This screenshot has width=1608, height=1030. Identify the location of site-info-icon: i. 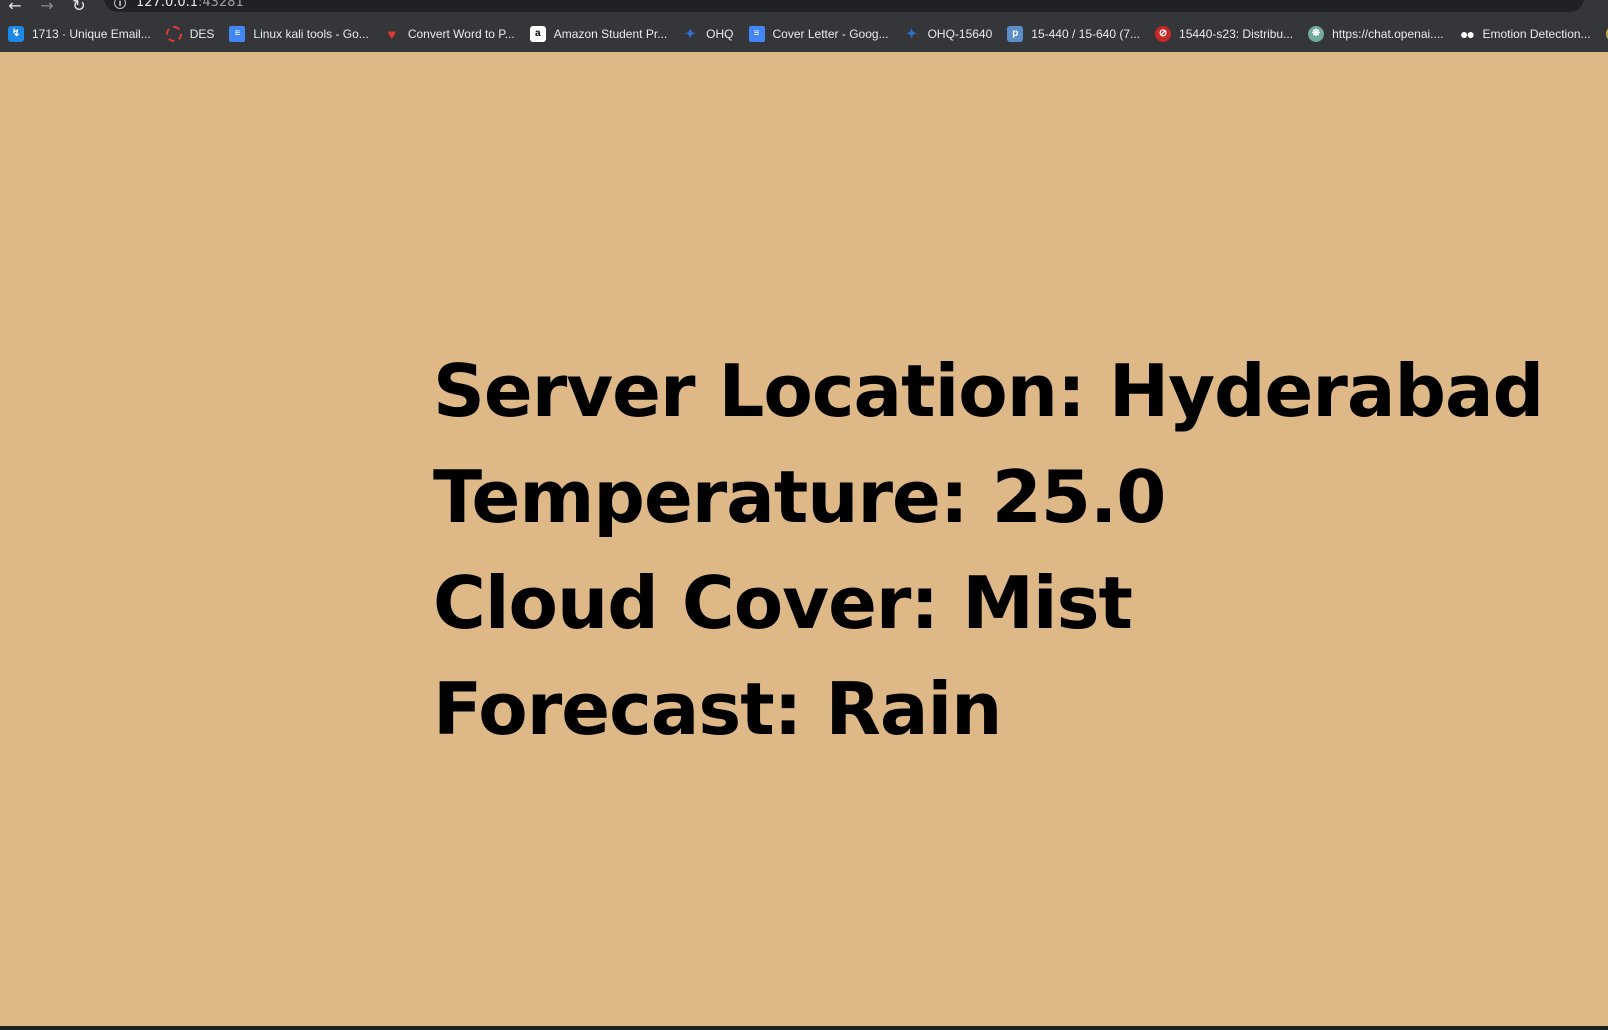
(120, 4).